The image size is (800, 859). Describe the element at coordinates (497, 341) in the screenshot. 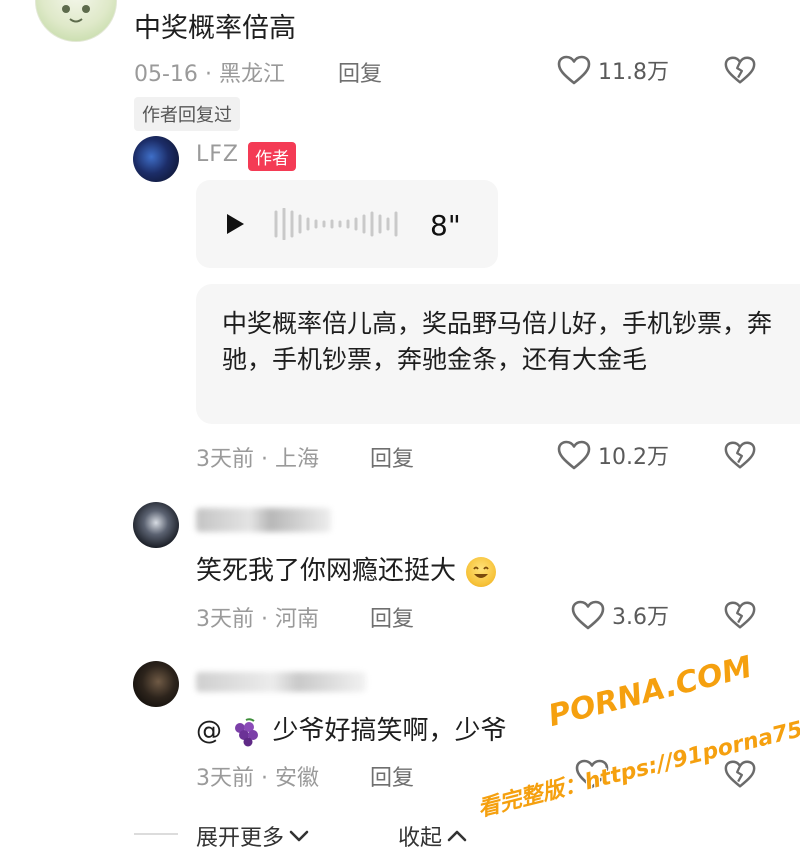

I see `author-reply-text: 中奖概率倍儿高，奖品野马倍儿好，手机钞票，奔驰，手机钞票，奔驰金条，还有大金毛` at that location.